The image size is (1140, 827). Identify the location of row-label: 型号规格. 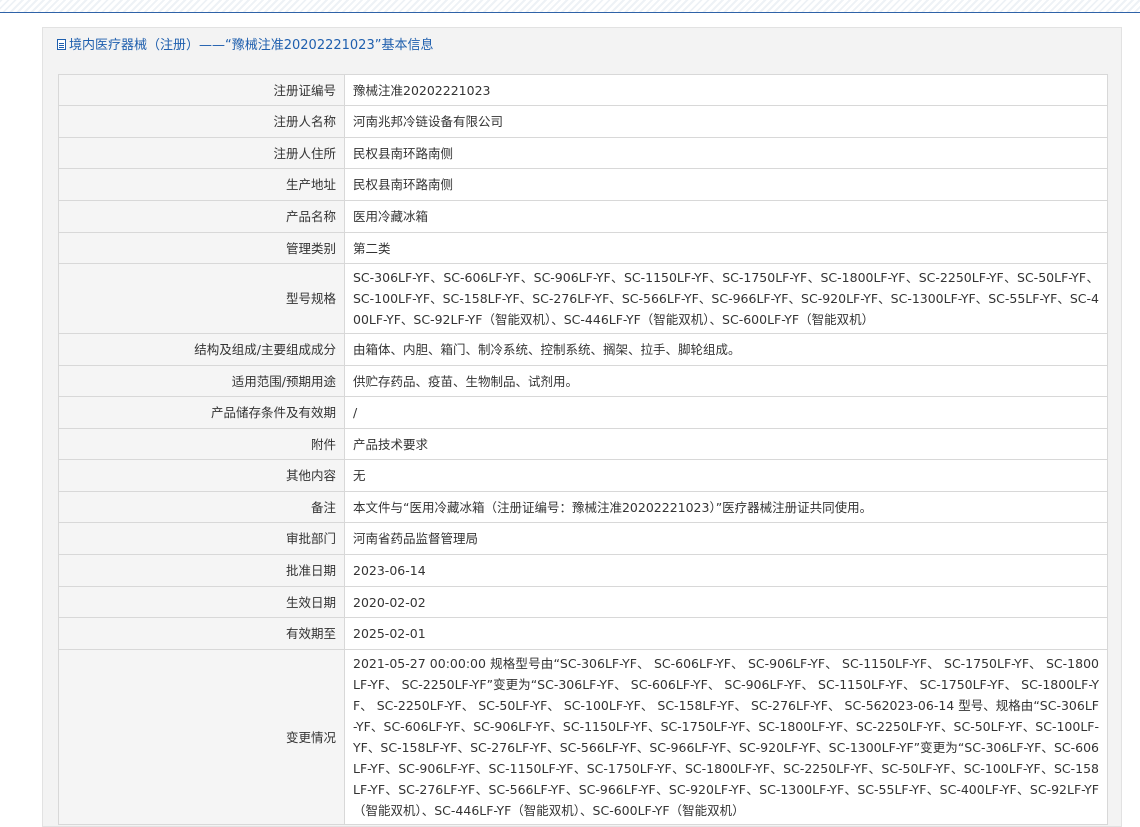
(201, 298).